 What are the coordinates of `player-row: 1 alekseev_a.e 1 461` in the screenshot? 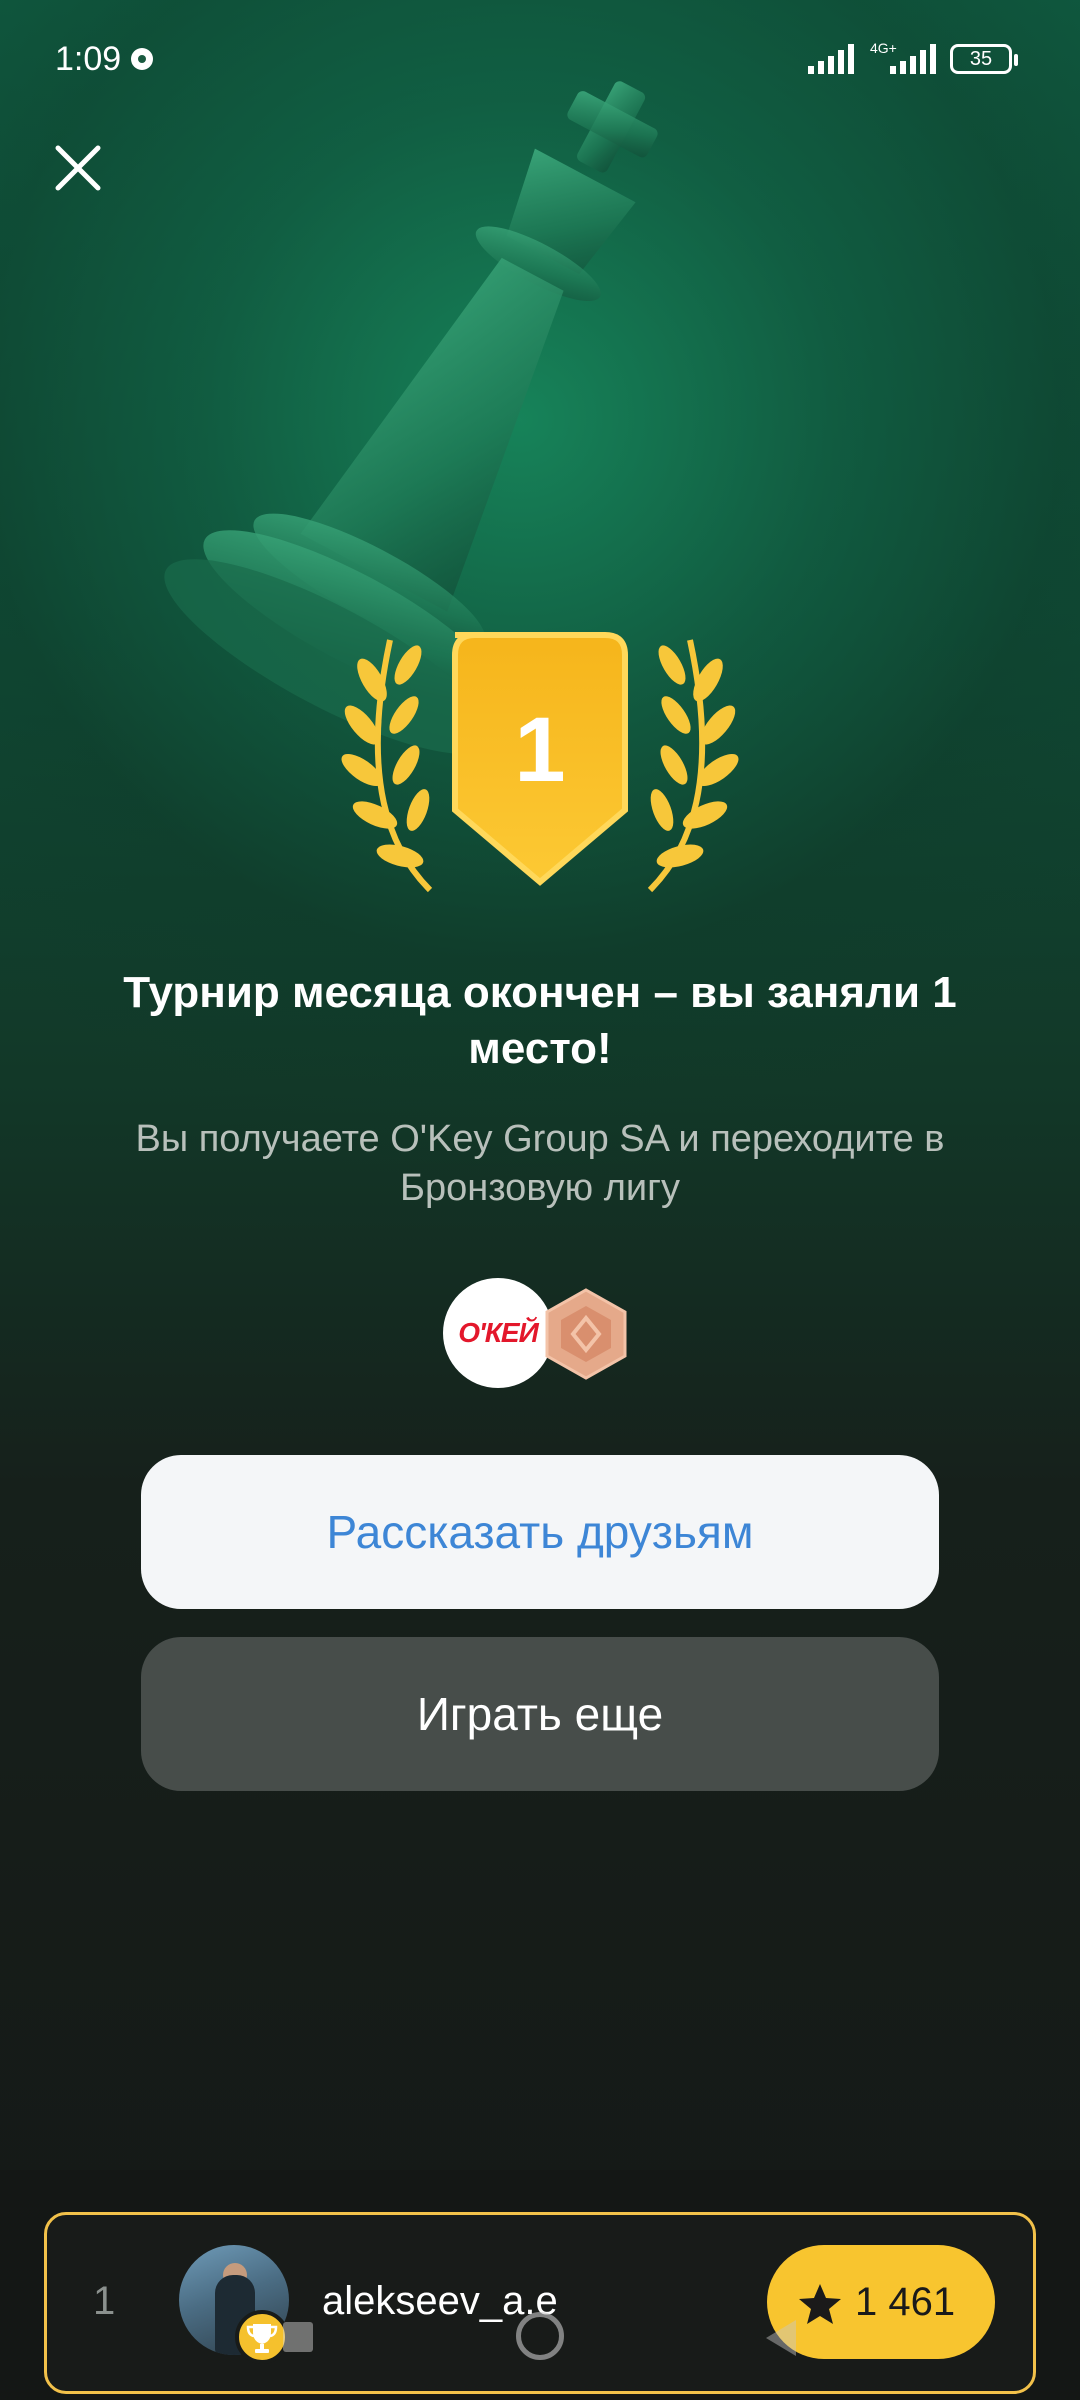 It's located at (540, 2303).